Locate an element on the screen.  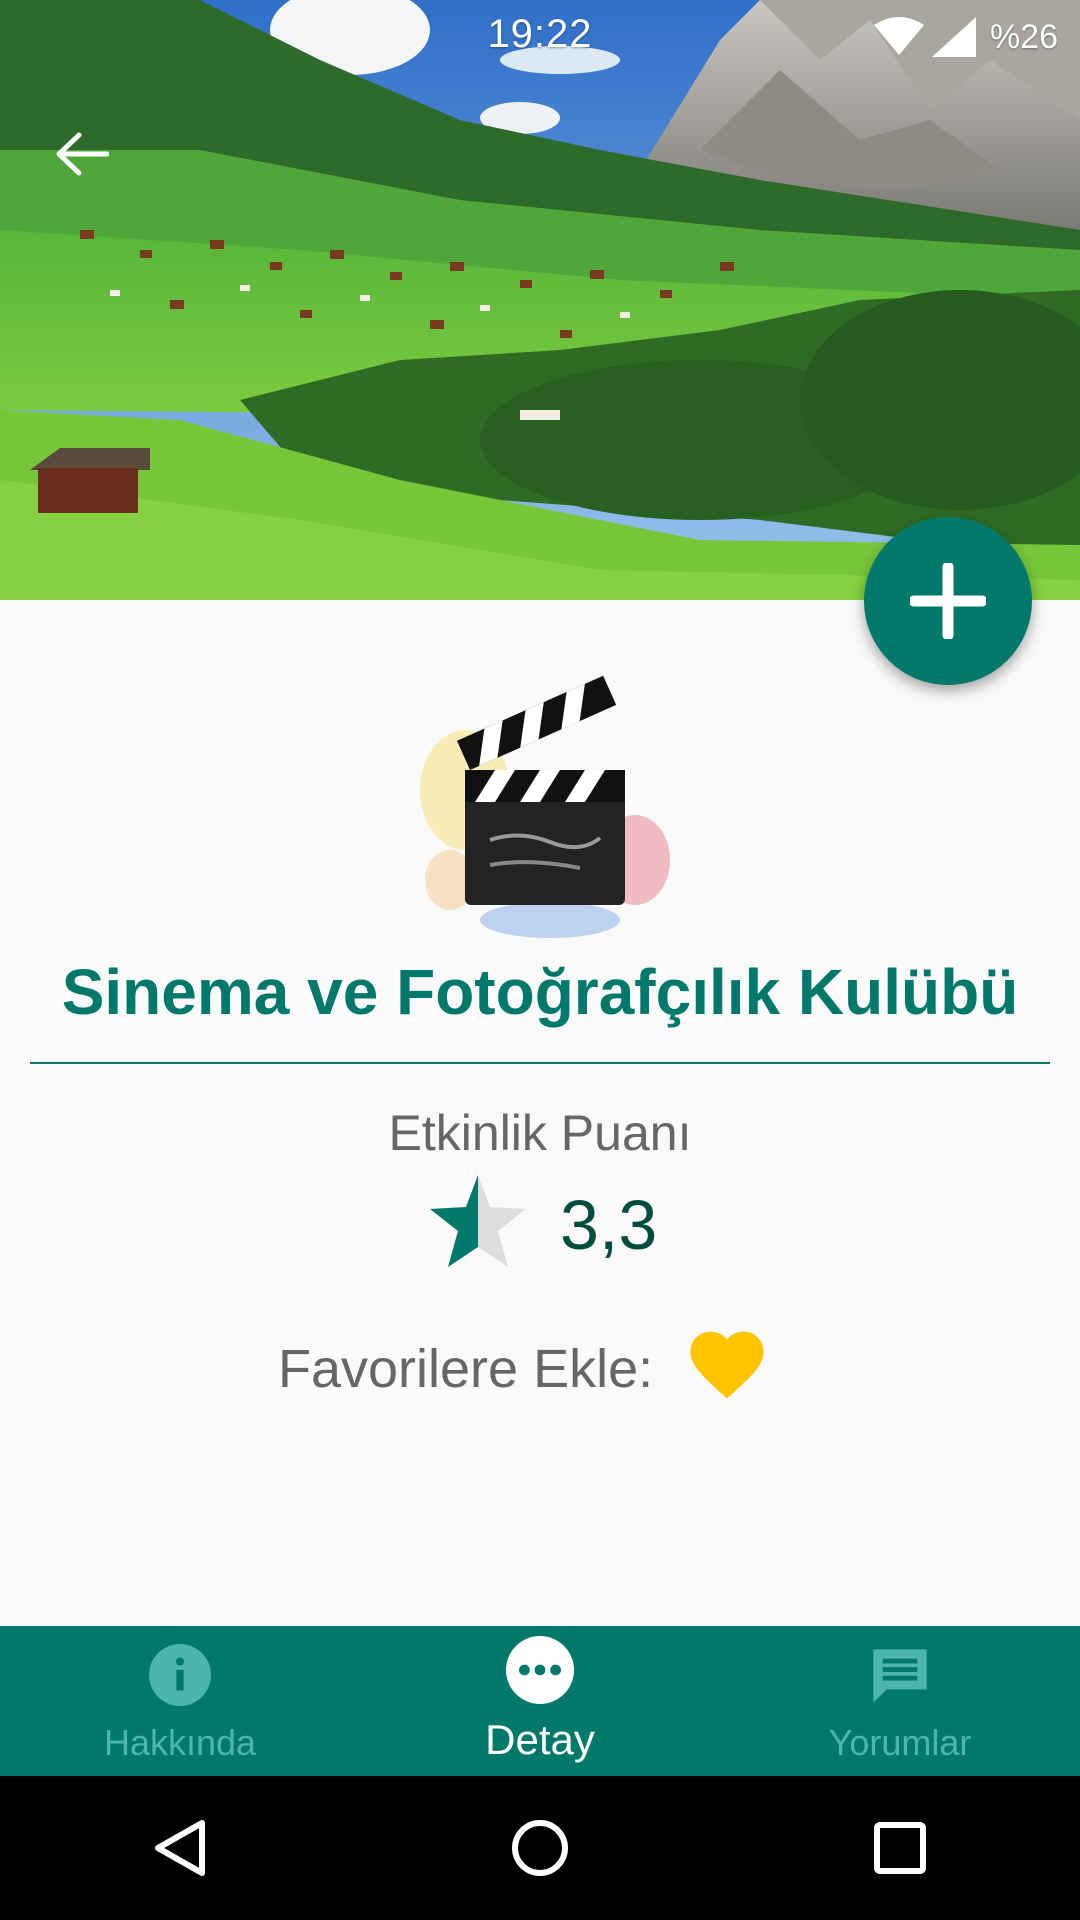
home-circle-icon is located at coordinates (540, 1848).